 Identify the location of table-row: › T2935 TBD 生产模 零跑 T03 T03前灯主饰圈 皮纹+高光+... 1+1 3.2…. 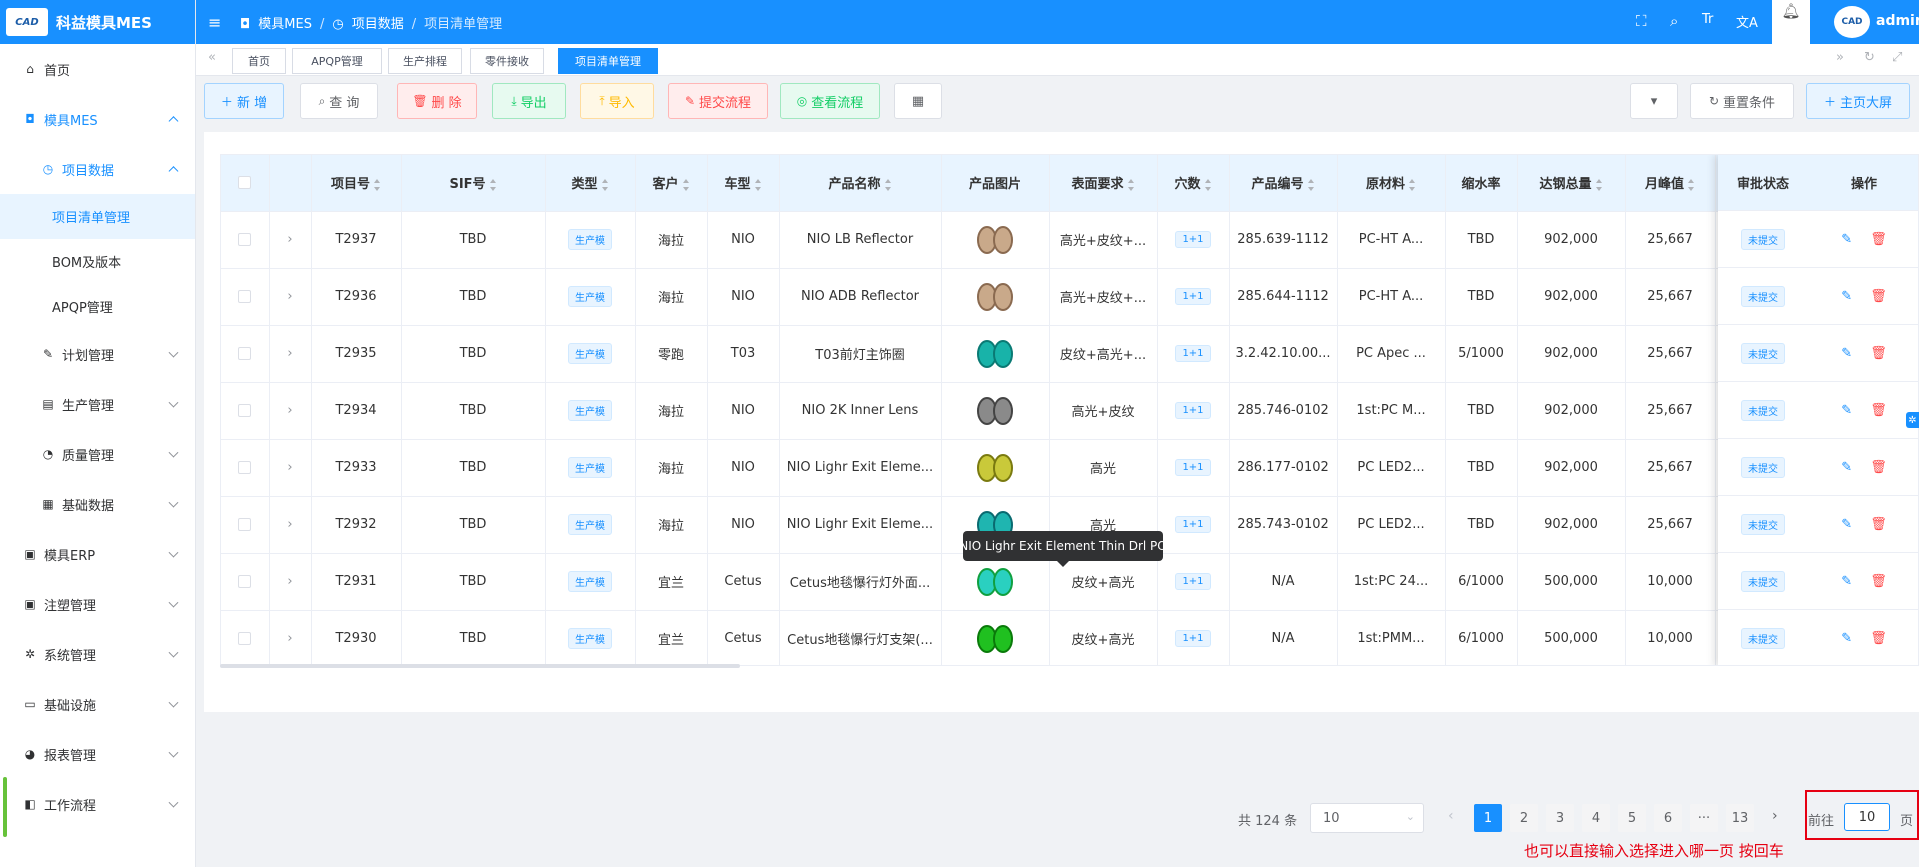
(994, 354).